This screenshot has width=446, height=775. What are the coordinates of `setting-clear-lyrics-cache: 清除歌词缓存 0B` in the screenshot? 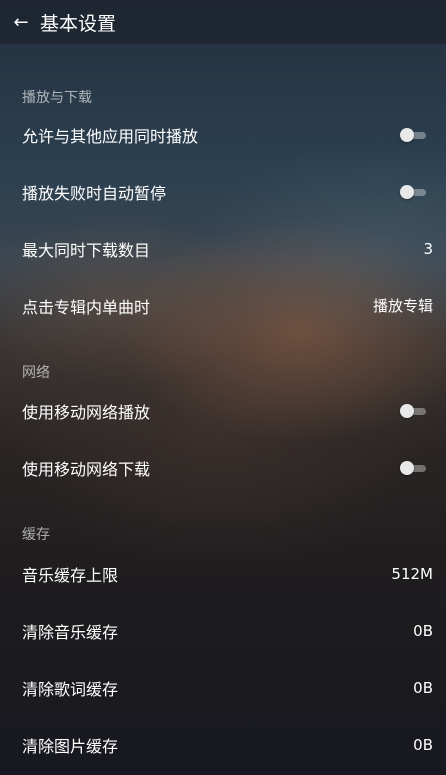 It's located at (223, 687).